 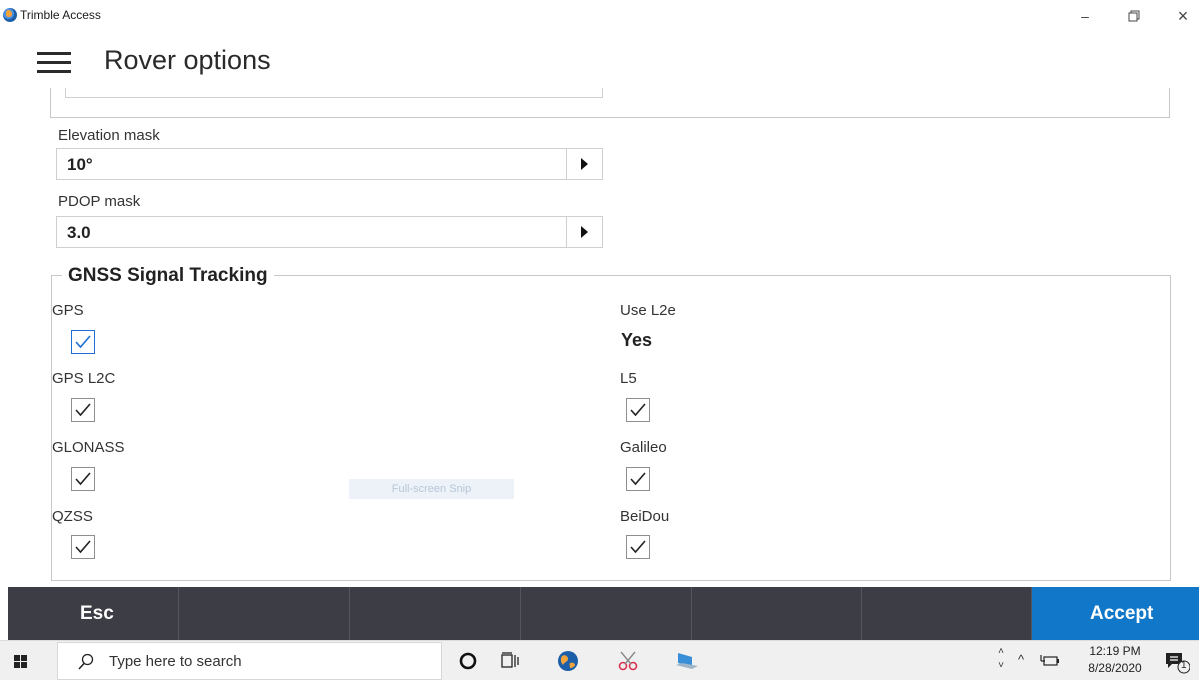 What do you see at coordinates (86, 661) in the screenshot?
I see `search-icon` at bounding box center [86, 661].